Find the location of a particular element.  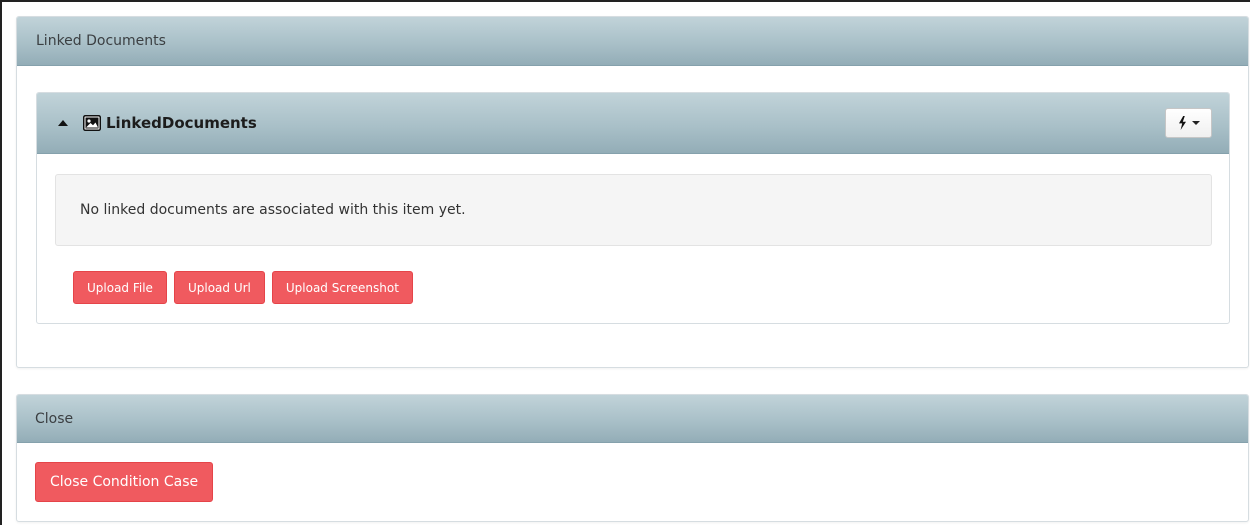

caret-up-icon is located at coordinates (63, 123).